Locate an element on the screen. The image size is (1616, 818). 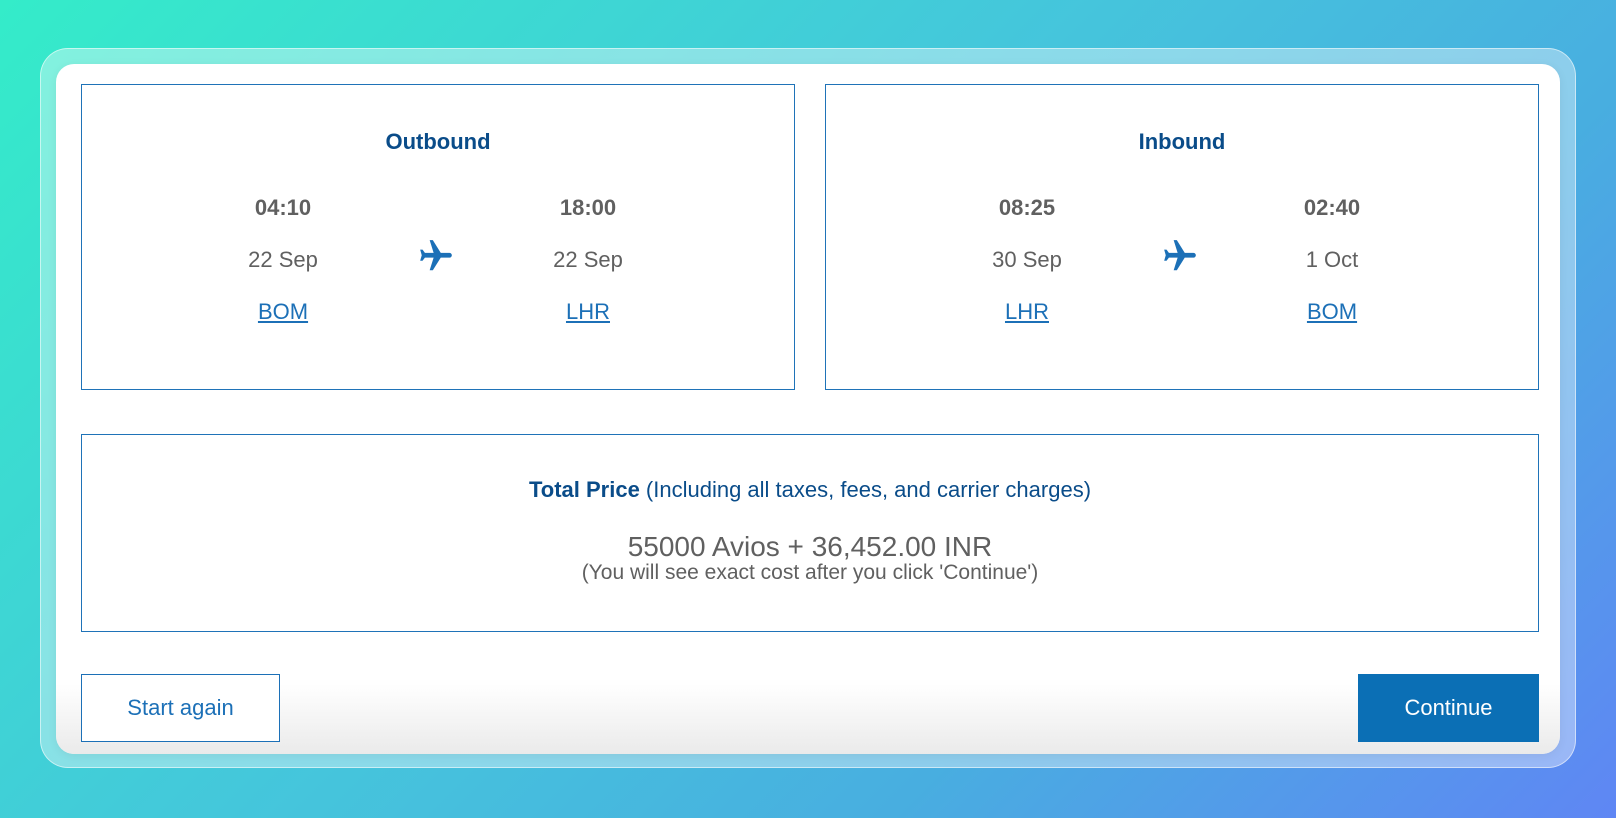
inbound-arrival: 02:40 1 Oct BOM is located at coordinates (1332, 260).